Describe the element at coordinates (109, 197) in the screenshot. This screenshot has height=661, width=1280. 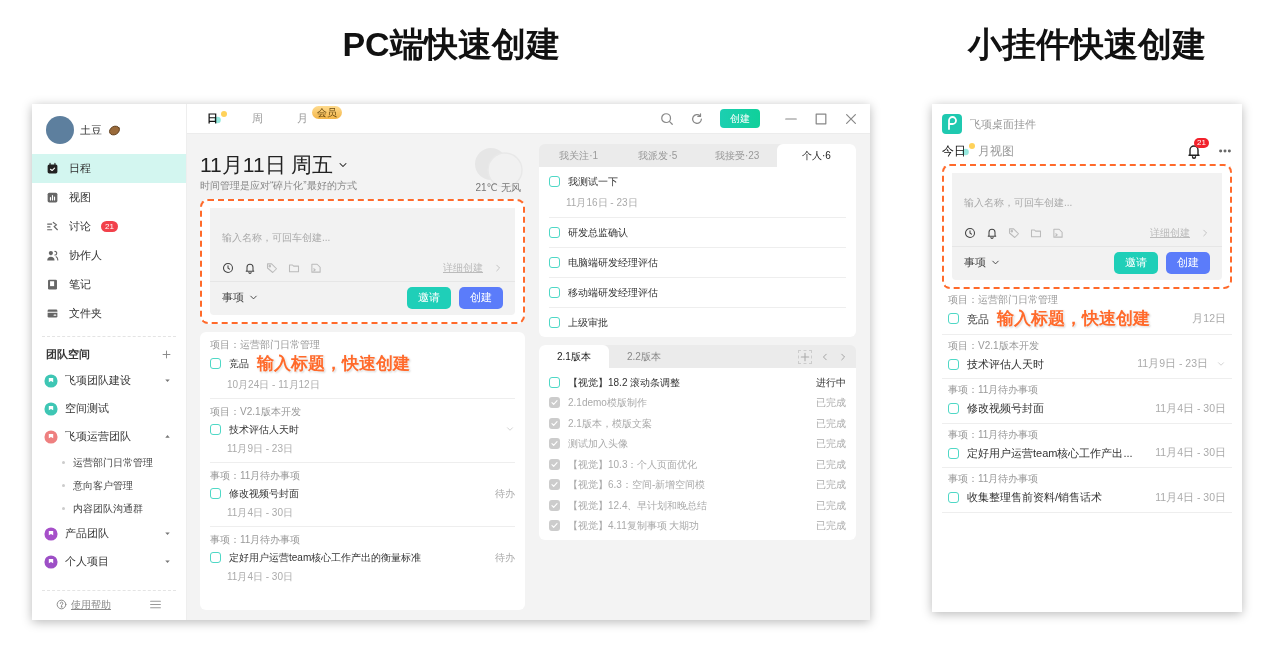
I see `nav-item: 视图` at that location.